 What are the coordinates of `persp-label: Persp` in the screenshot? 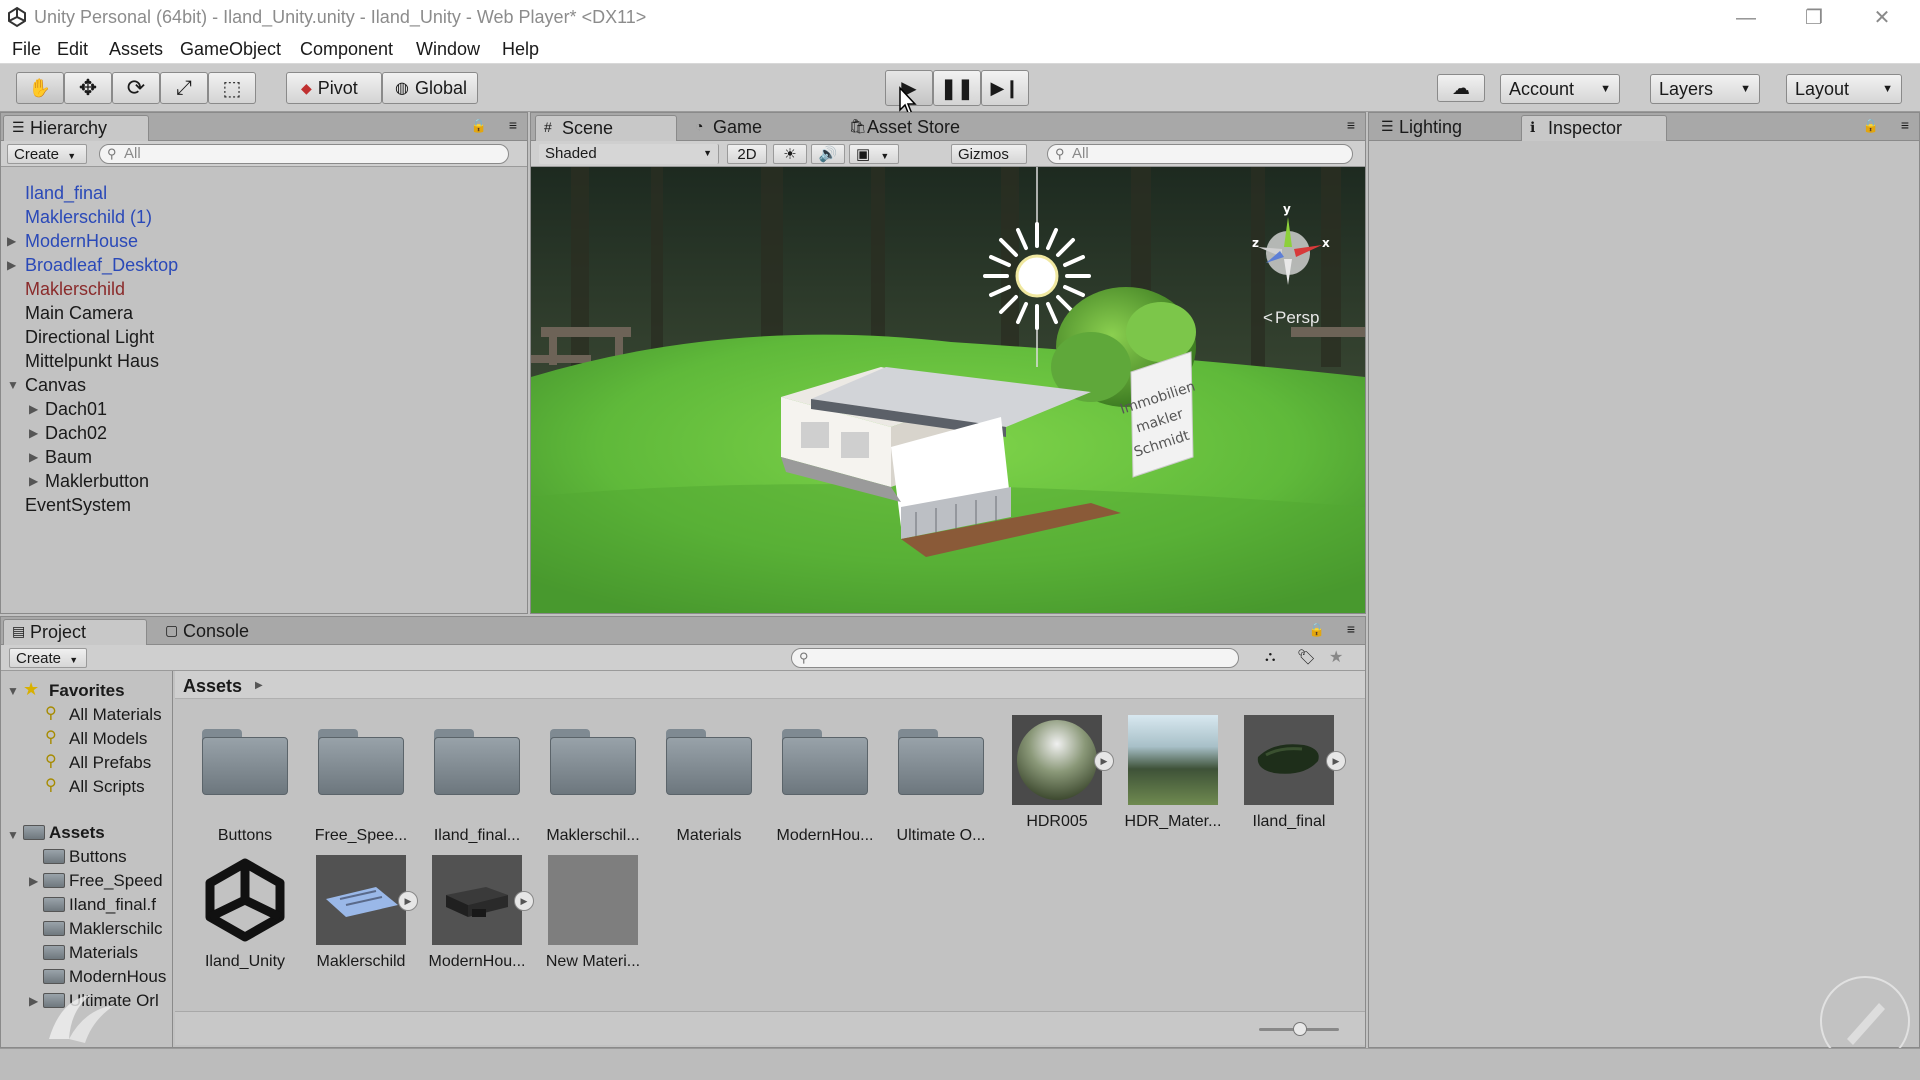 It's located at (1297, 317).